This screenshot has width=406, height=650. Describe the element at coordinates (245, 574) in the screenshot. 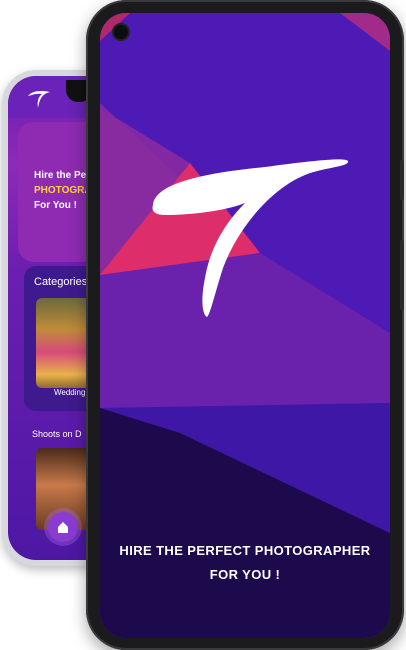

I see `tagline-line-2: FOR YOU !` at that location.